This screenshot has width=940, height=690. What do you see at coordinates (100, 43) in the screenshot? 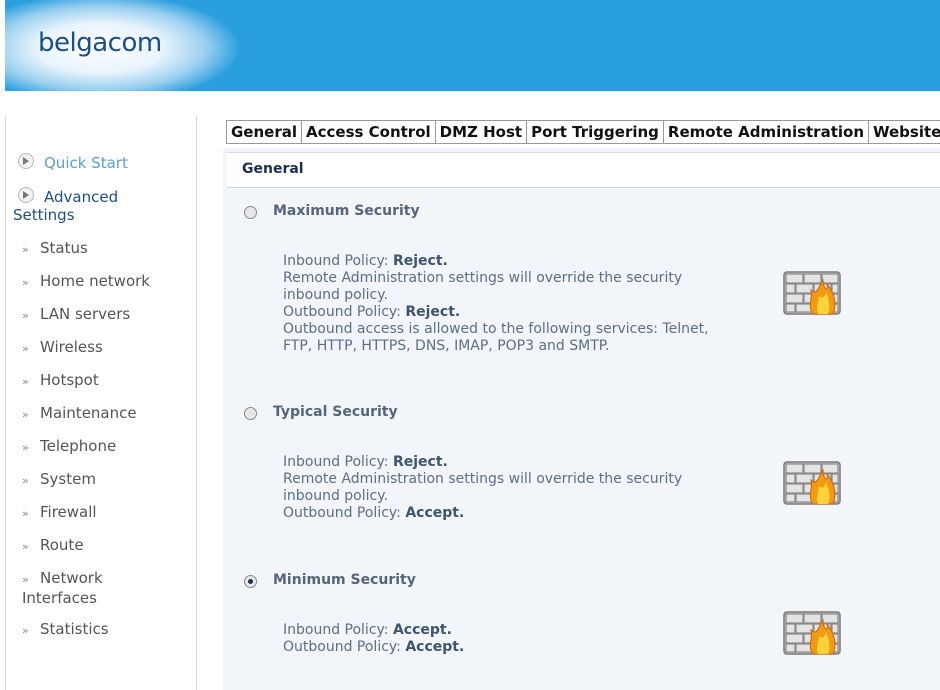
I see `belgacom-logo: belgacom` at bounding box center [100, 43].